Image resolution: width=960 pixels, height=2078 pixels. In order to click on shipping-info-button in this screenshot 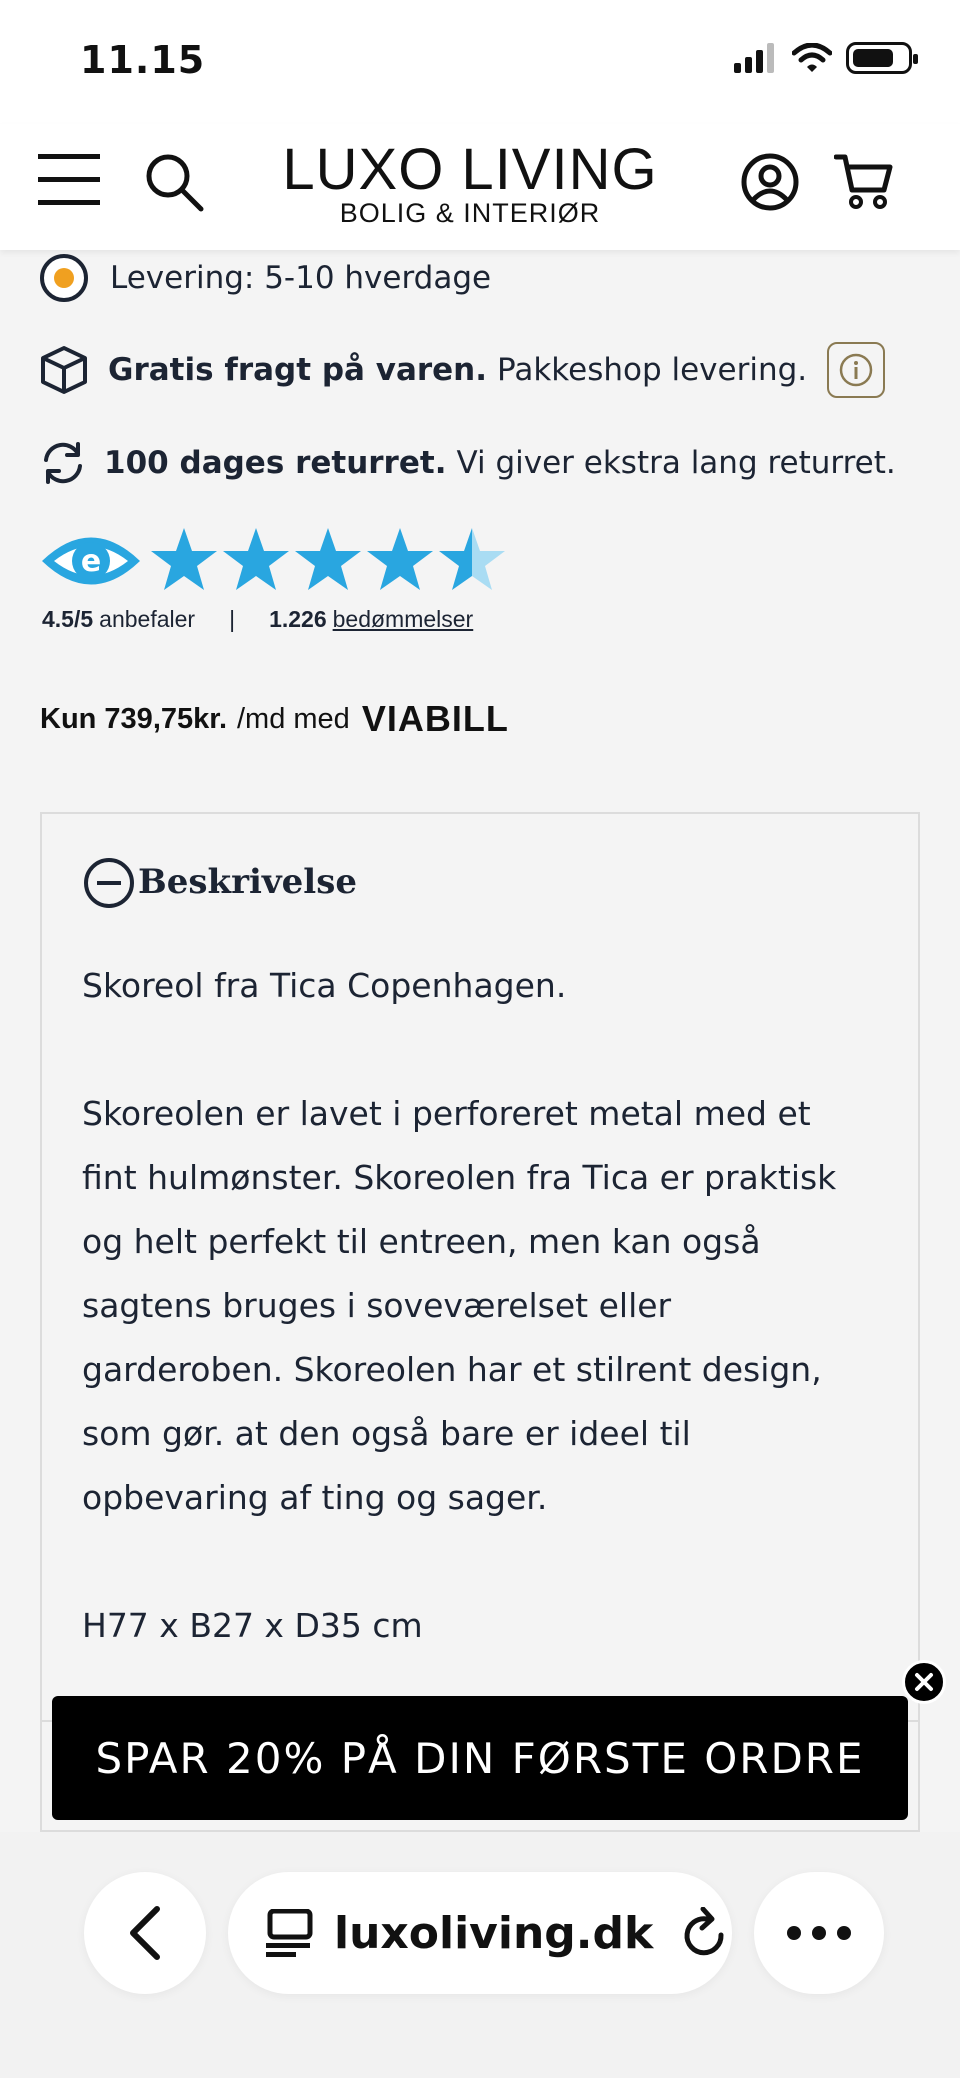, I will do `click(856, 370)`.